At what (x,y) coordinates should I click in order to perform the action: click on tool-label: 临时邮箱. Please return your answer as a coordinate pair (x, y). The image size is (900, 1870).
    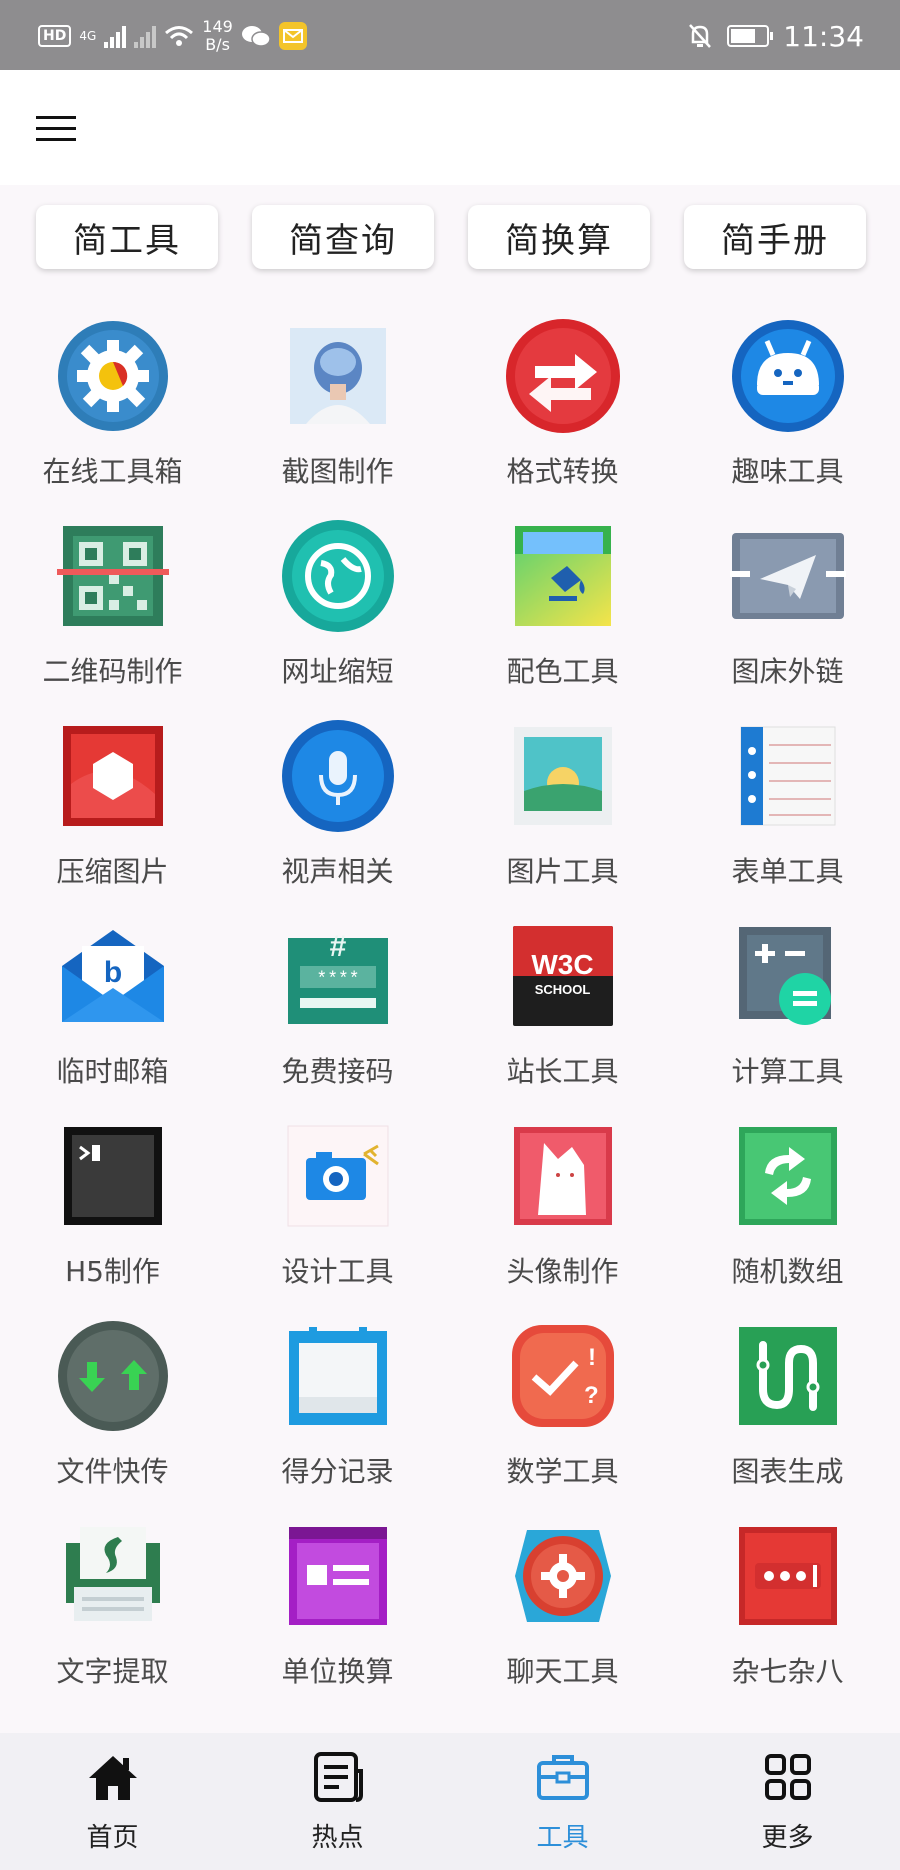
    Looking at the image, I should click on (112, 1071).